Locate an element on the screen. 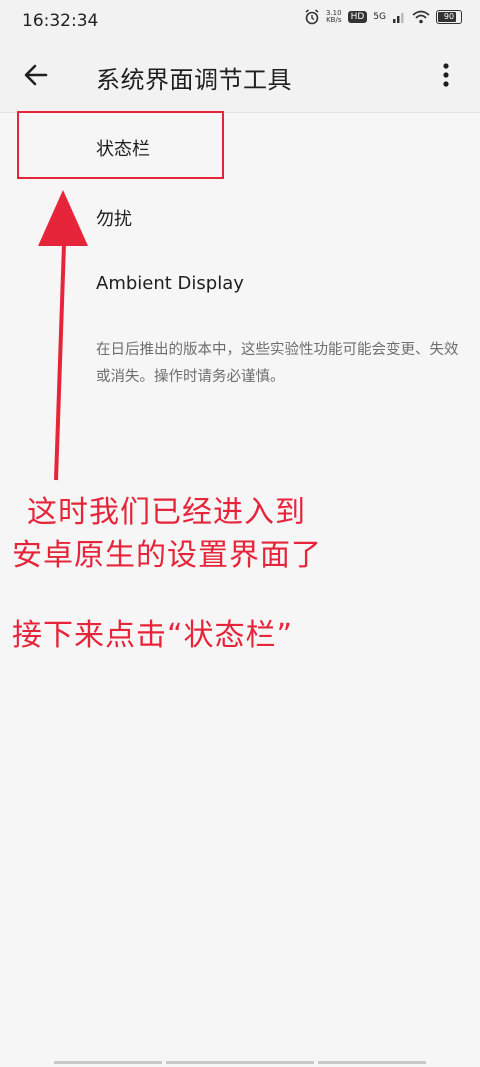 Image resolution: width=480 pixels, height=1067 pixels. setting-item-label: 勿扰 is located at coordinates (114, 219).